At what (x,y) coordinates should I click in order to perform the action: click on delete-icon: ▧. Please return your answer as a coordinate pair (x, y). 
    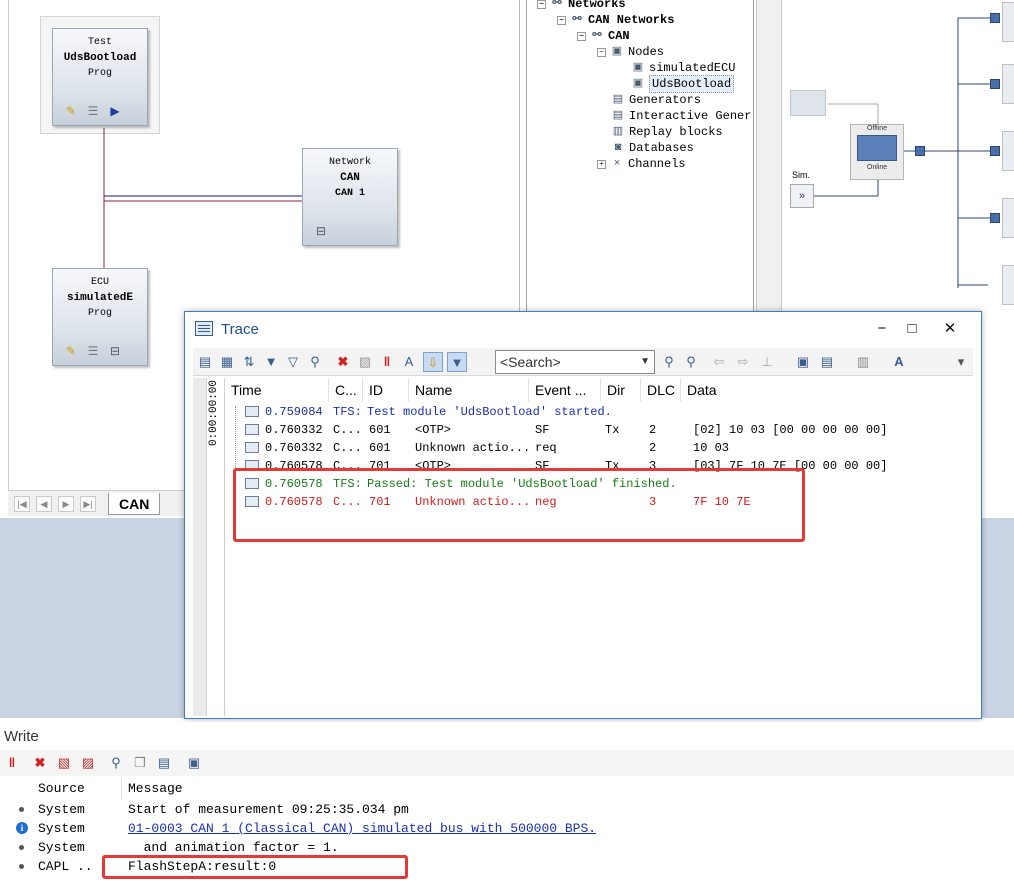
    Looking at the image, I should click on (365, 362).